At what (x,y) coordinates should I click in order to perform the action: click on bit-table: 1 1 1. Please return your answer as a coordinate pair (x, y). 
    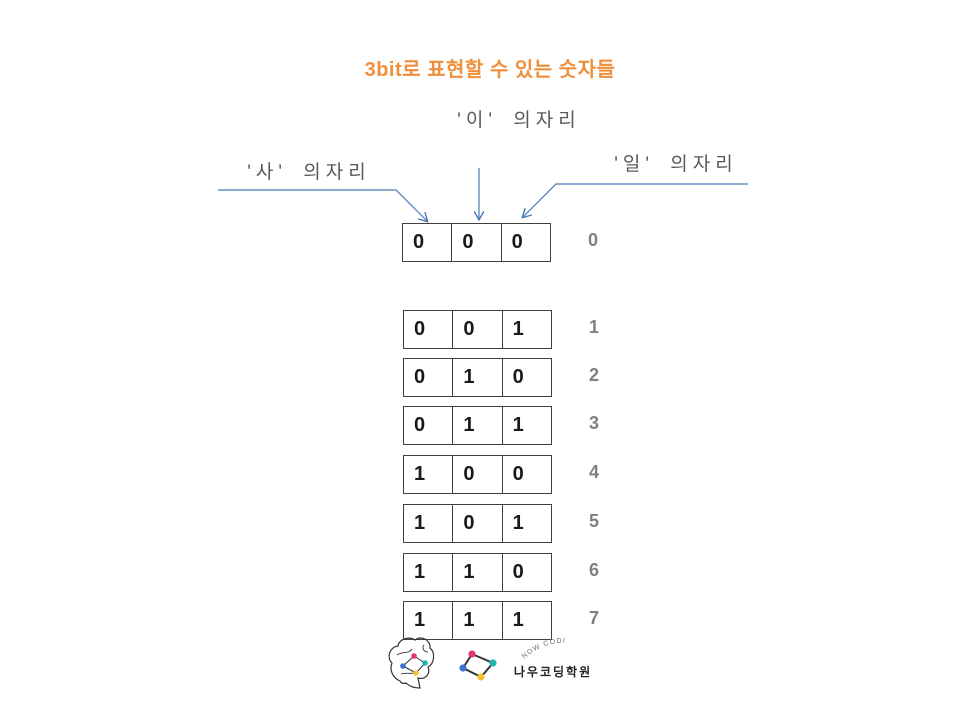
    Looking at the image, I should click on (477, 620).